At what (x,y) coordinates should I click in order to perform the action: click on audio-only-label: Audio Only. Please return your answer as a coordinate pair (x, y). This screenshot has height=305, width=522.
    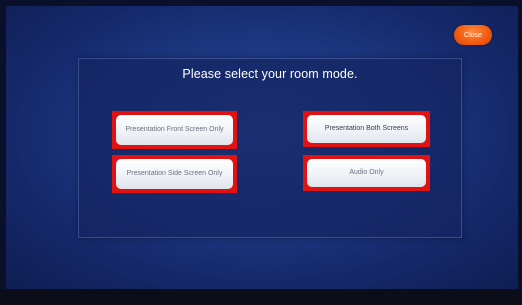
    Looking at the image, I should click on (366, 173).